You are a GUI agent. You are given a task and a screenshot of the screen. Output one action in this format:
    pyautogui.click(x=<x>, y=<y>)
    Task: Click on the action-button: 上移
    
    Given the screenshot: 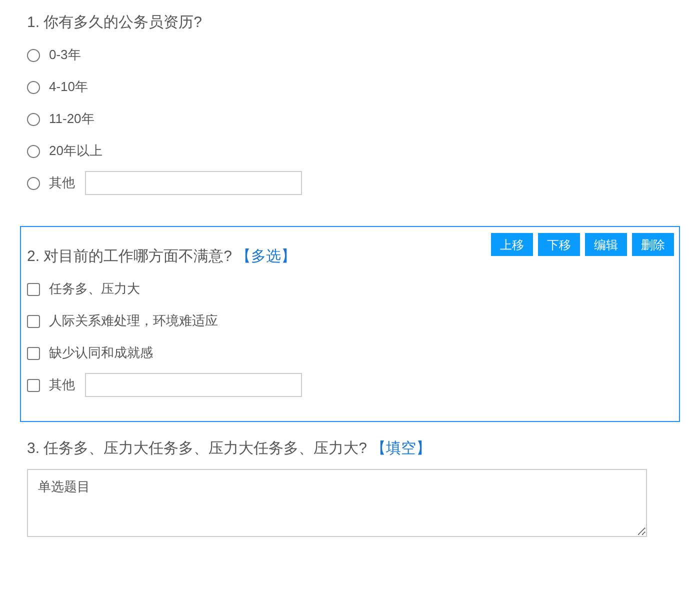 What is the action you would take?
    pyautogui.click(x=512, y=244)
    